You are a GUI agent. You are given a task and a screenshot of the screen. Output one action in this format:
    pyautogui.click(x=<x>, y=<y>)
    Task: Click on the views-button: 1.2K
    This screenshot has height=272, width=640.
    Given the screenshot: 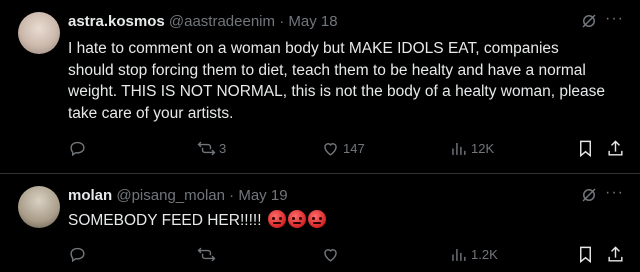 What is the action you would take?
    pyautogui.click(x=473, y=254)
    